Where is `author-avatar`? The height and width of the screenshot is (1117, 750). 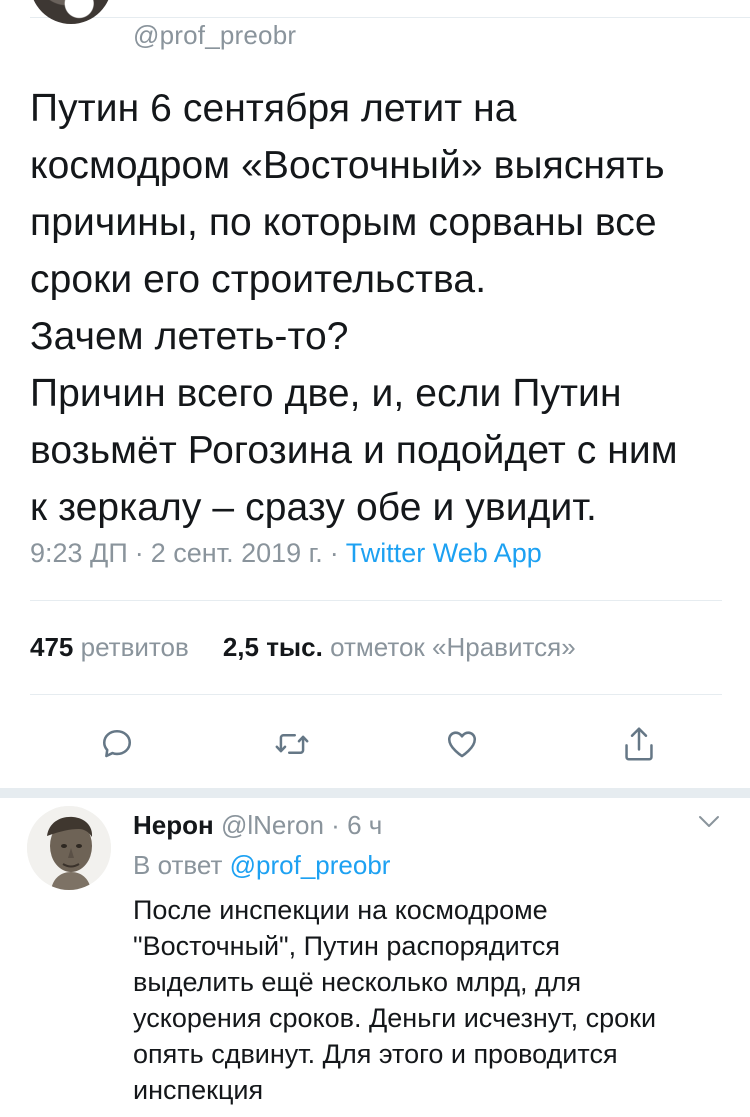 author-avatar is located at coordinates (71, 12).